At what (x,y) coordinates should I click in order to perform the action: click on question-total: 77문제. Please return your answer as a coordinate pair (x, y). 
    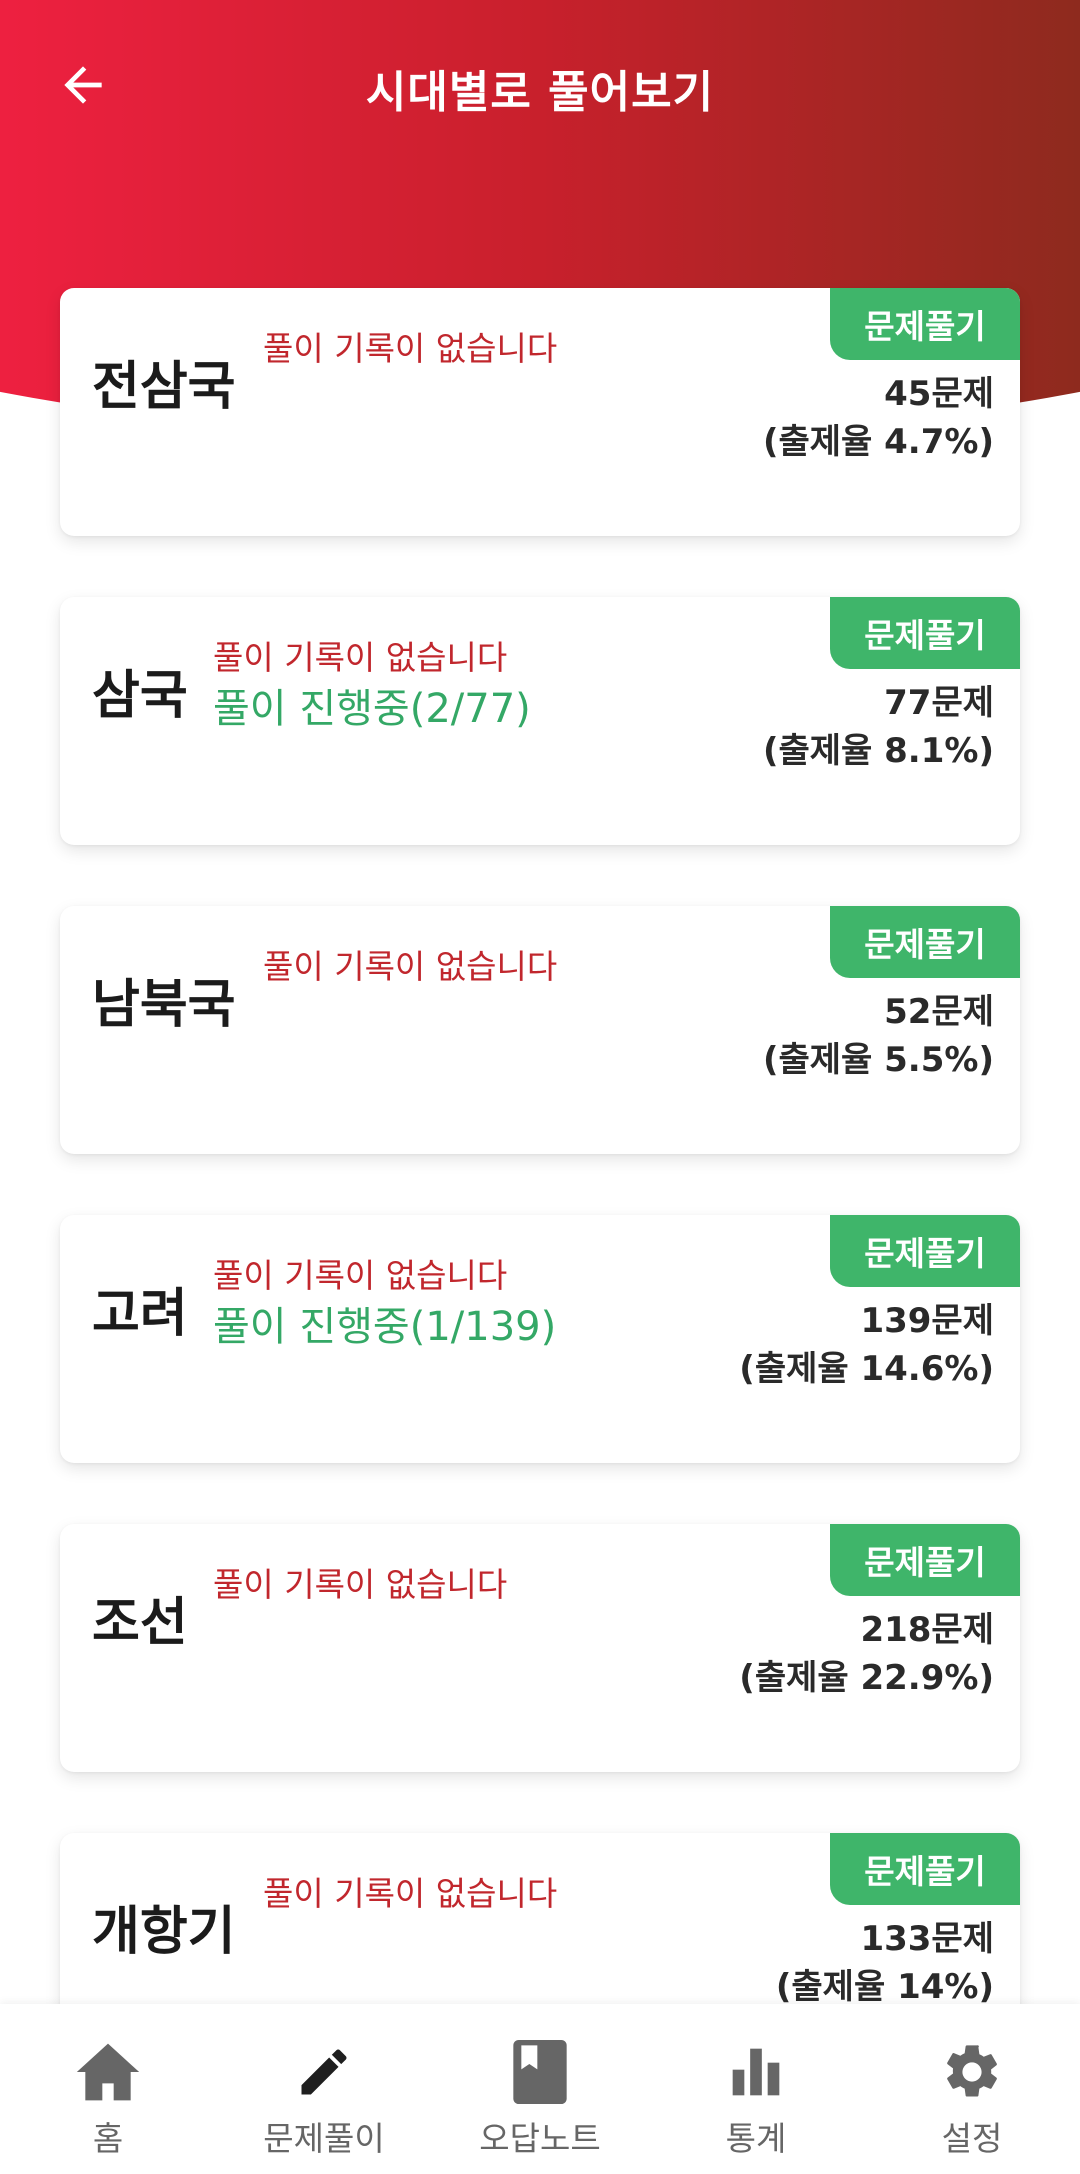
    Looking at the image, I should click on (939, 703).